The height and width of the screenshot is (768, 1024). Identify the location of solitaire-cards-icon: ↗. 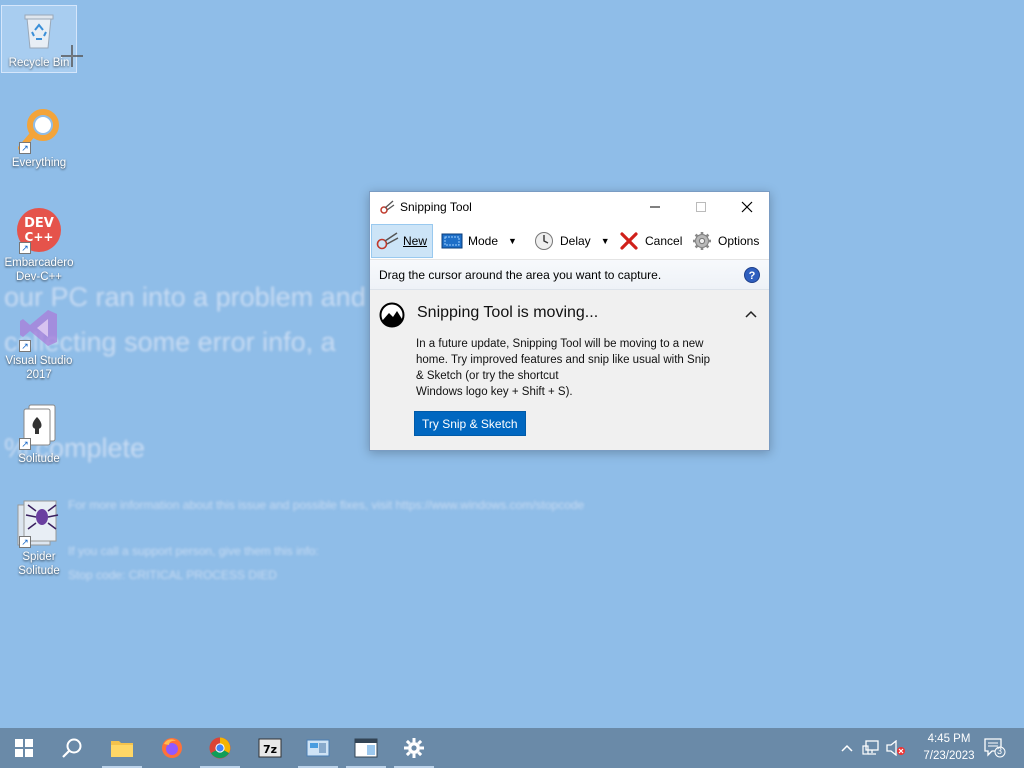
(39, 426).